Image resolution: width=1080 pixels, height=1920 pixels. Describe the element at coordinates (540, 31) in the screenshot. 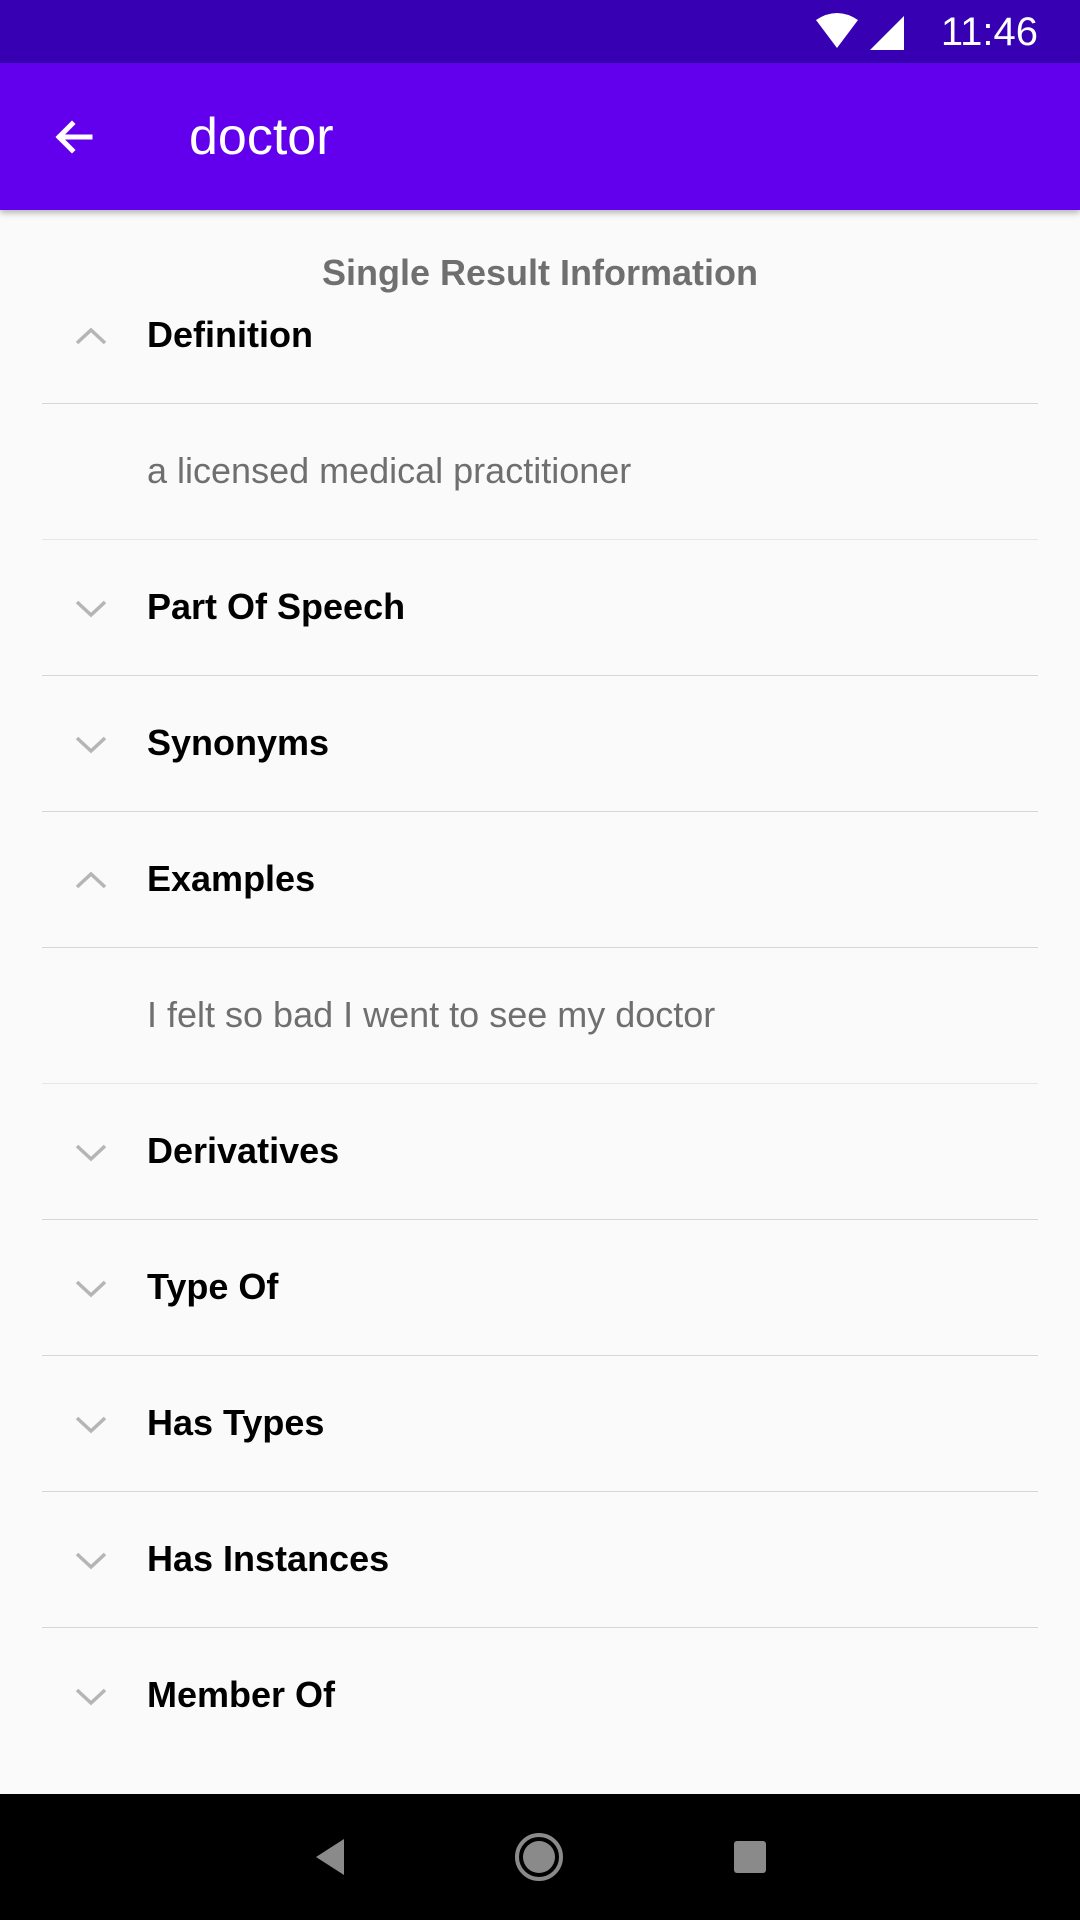

I see `status-bar: 11:46` at that location.